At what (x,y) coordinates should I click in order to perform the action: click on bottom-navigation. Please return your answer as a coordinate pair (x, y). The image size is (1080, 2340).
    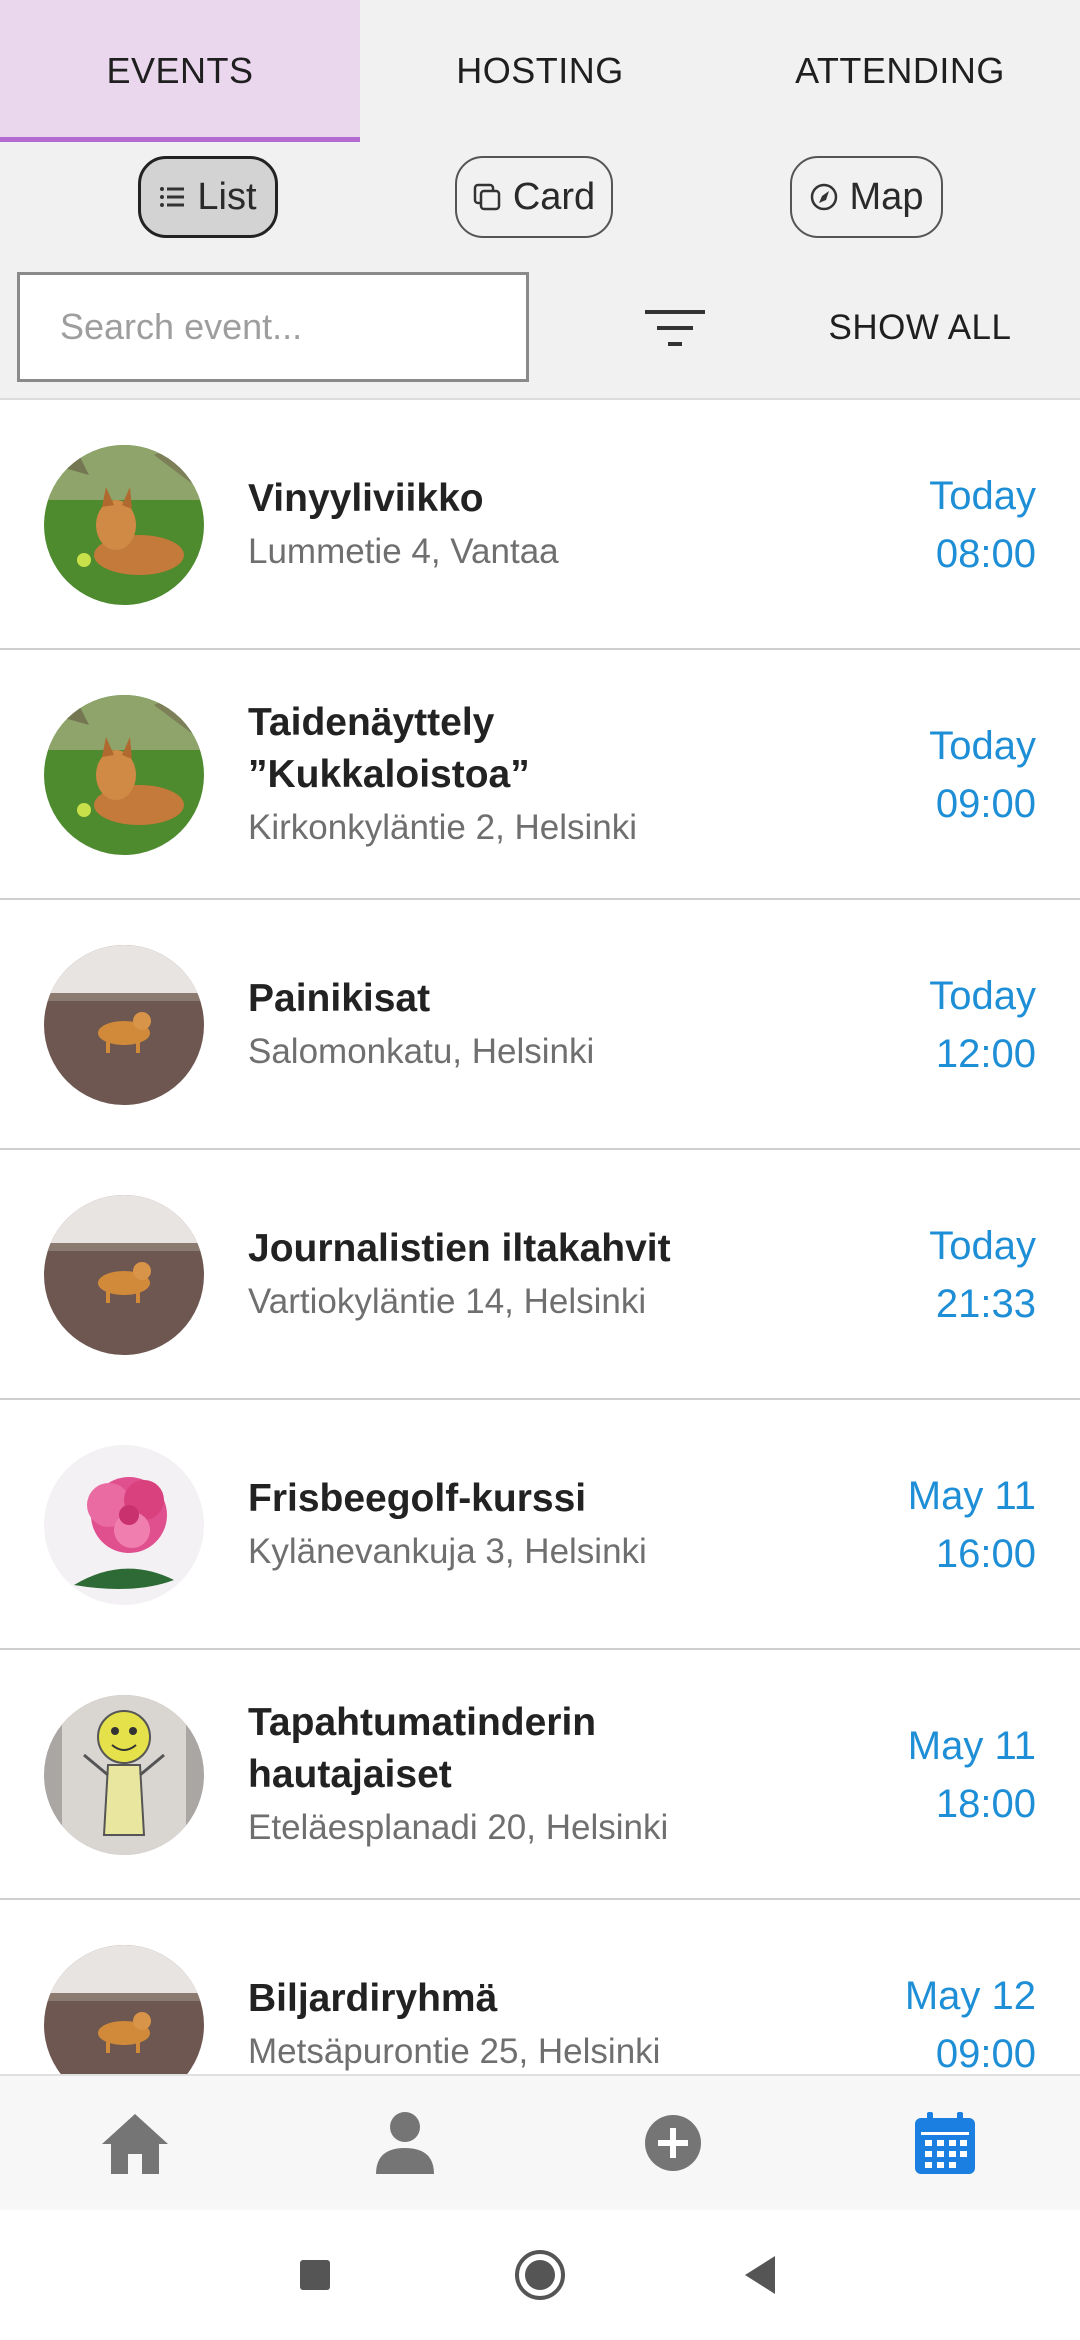
    Looking at the image, I should click on (540, 2143).